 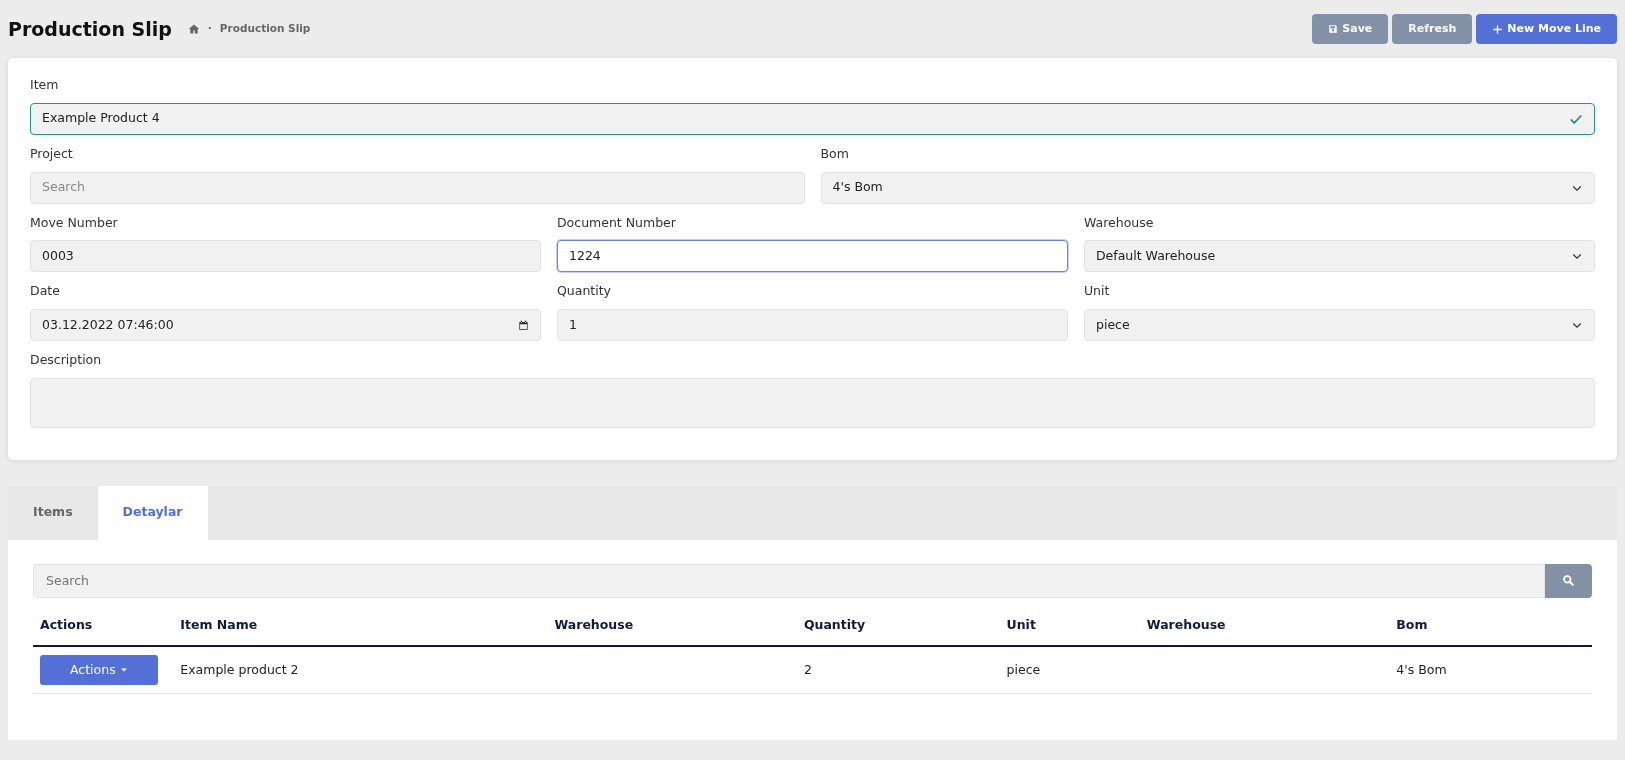 I want to click on home-icon, so click(x=193, y=29).